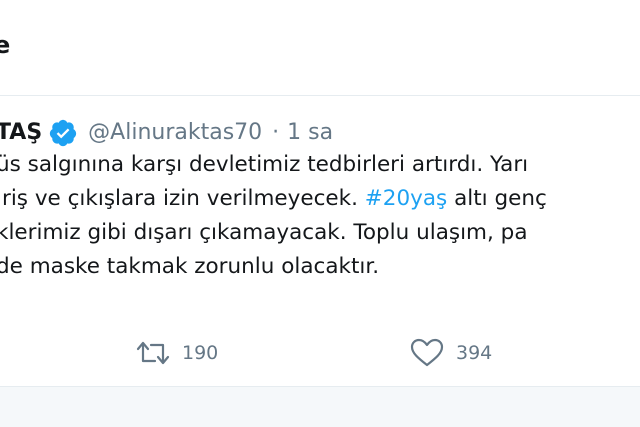 This screenshot has width=640, height=427. I want to click on author-handle: @Alinuraktas70, so click(175, 133).